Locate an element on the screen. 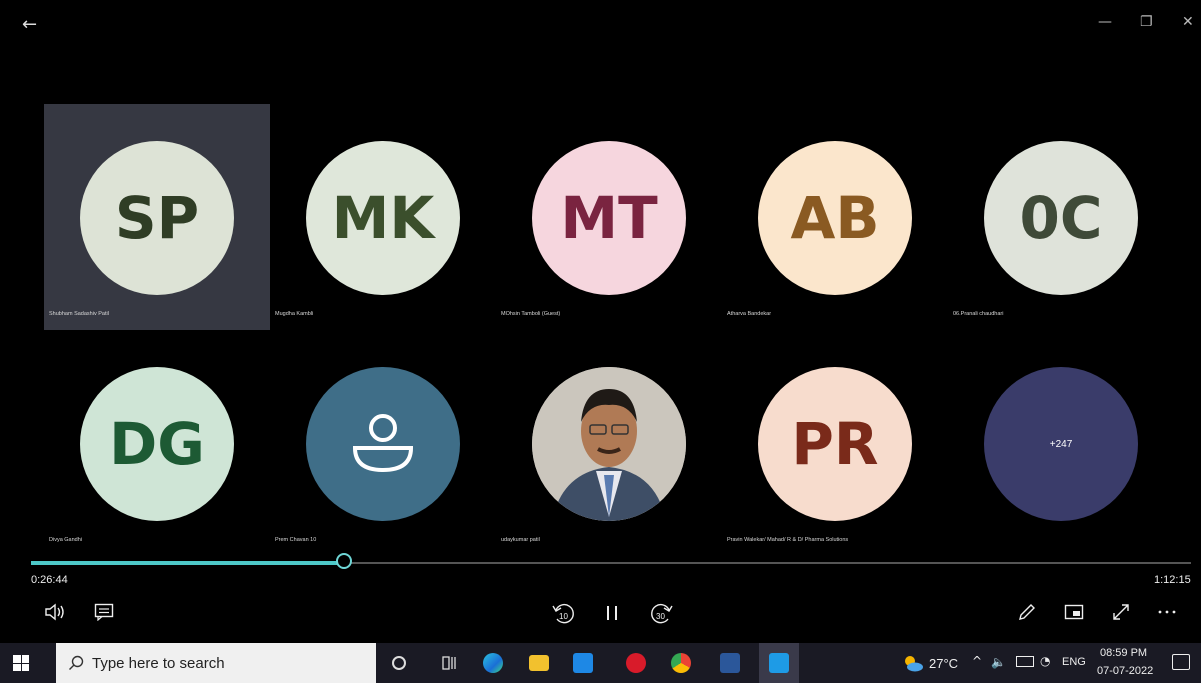  participant-tile: MK Mugdha Kambli is located at coordinates (383, 217).